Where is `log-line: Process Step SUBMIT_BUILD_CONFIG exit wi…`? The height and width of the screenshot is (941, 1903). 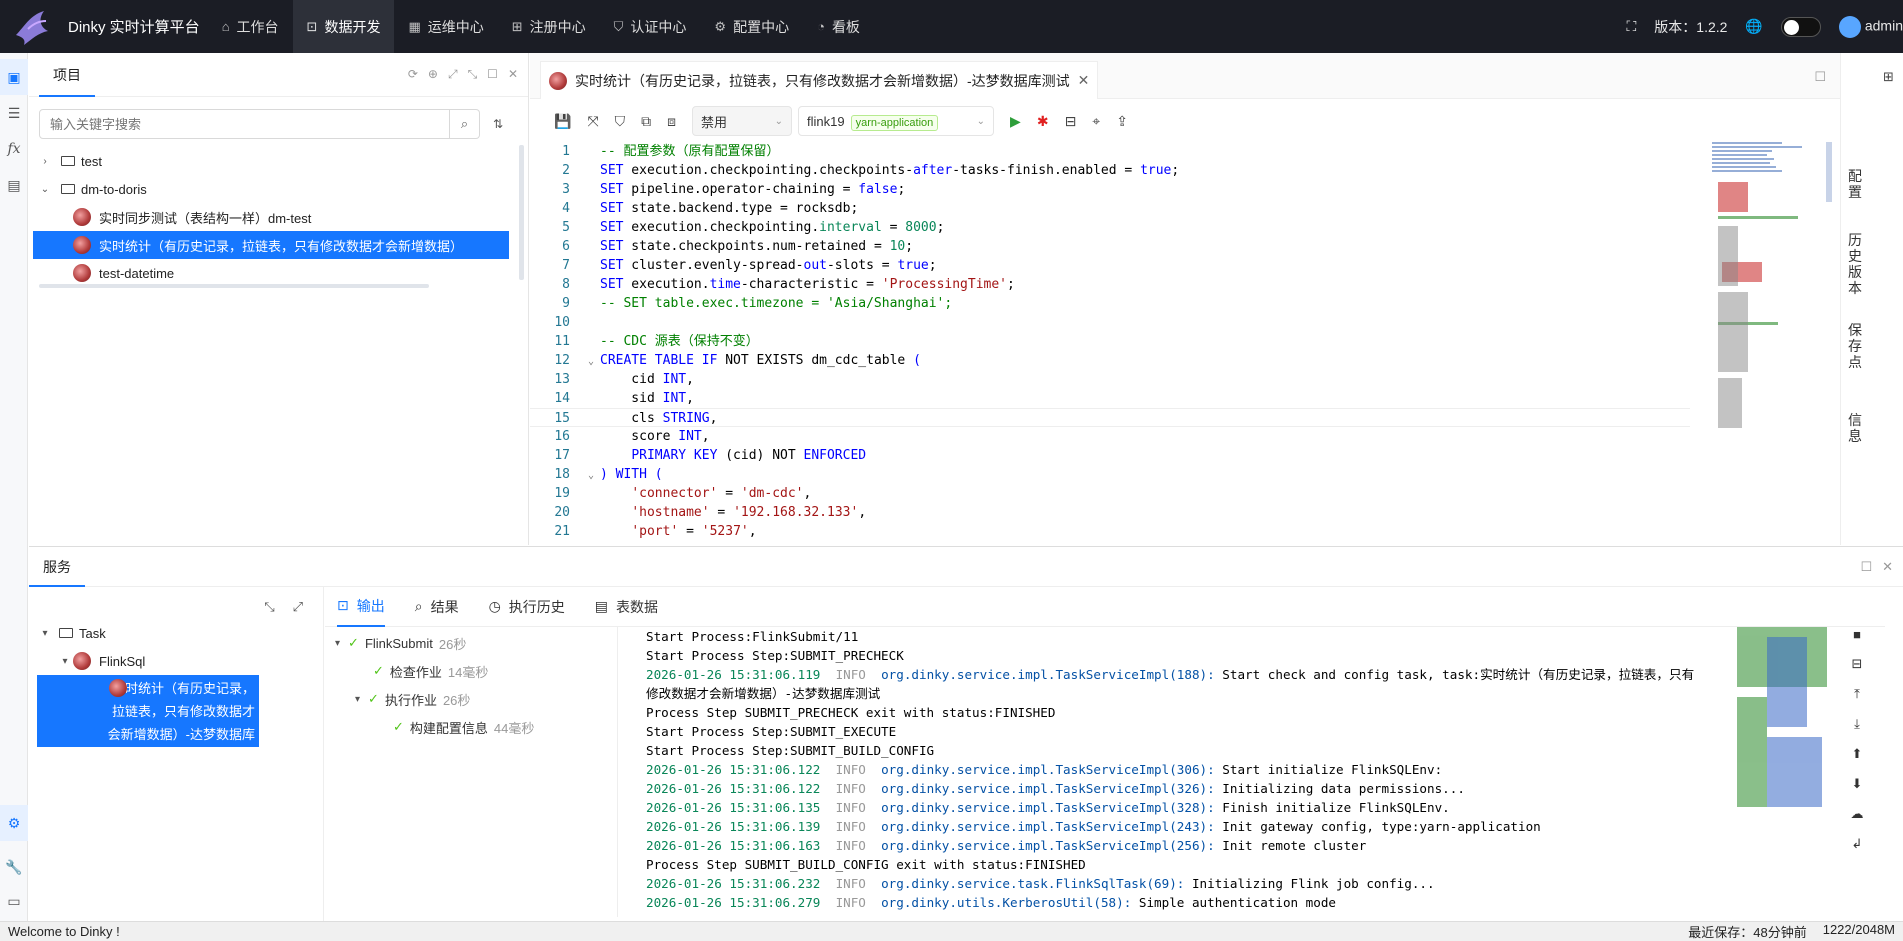 log-line: Process Step SUBMIT_BUILD_CONFIG exit wi… is located at coordinates (1169, 864).